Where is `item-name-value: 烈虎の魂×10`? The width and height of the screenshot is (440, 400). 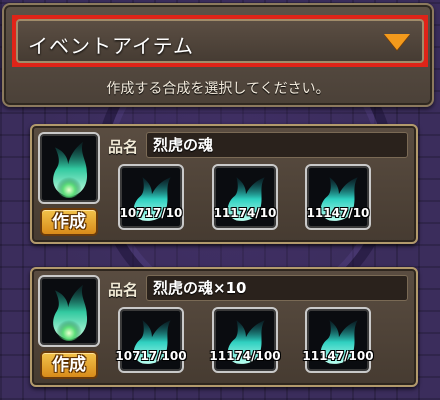 item-name-value: 烈虎の魂×10 is located at coordinates (277, 288).